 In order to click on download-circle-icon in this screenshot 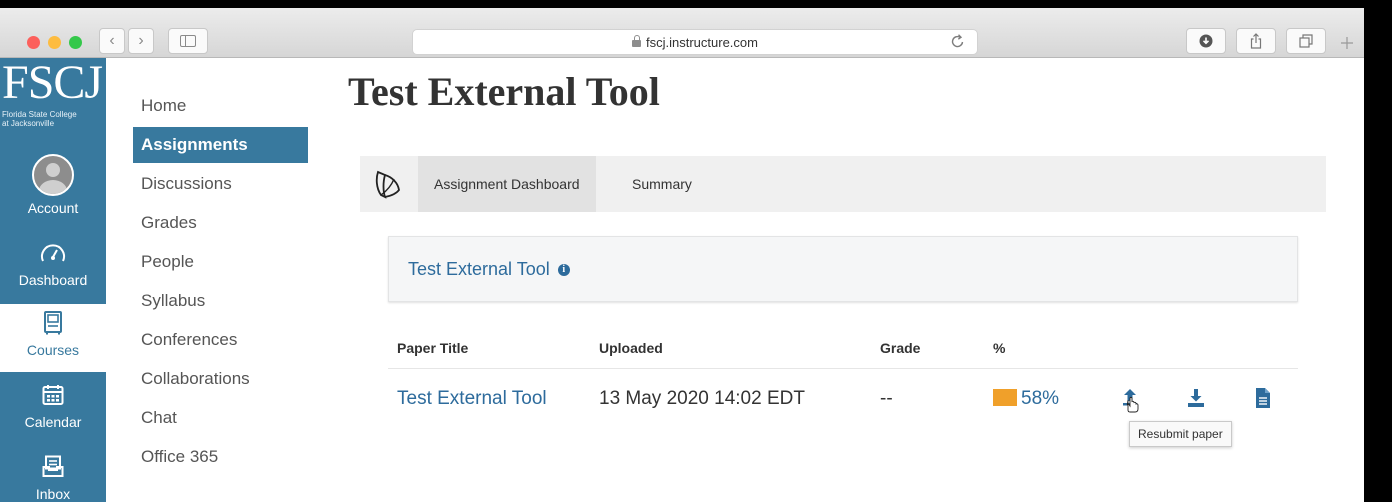, I will do `click(1206, 41)`.